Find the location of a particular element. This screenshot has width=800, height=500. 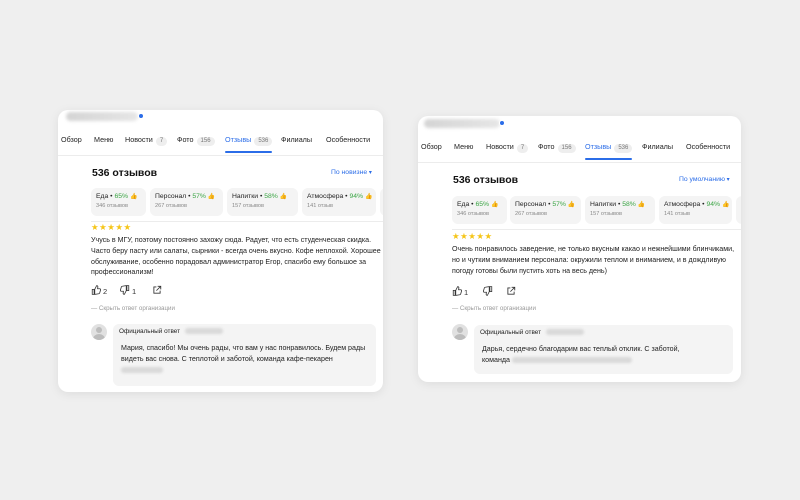

like-button: 2 is located at coordinates (99, 290).